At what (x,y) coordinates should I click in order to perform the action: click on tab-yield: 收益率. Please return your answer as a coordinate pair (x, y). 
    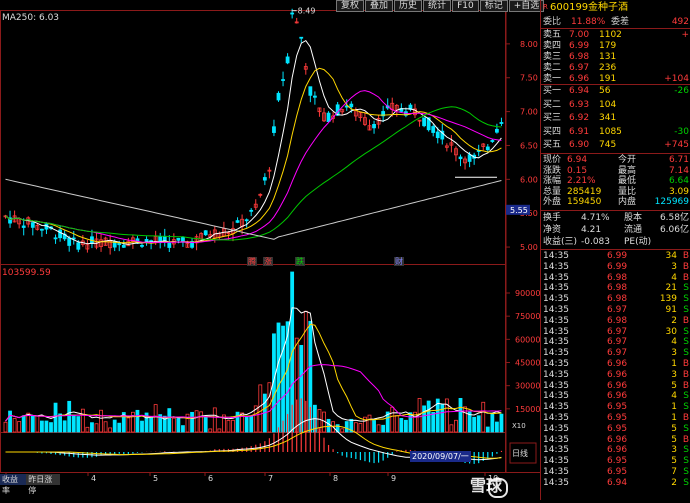
    Looking at the image, I should click on (13, 484).